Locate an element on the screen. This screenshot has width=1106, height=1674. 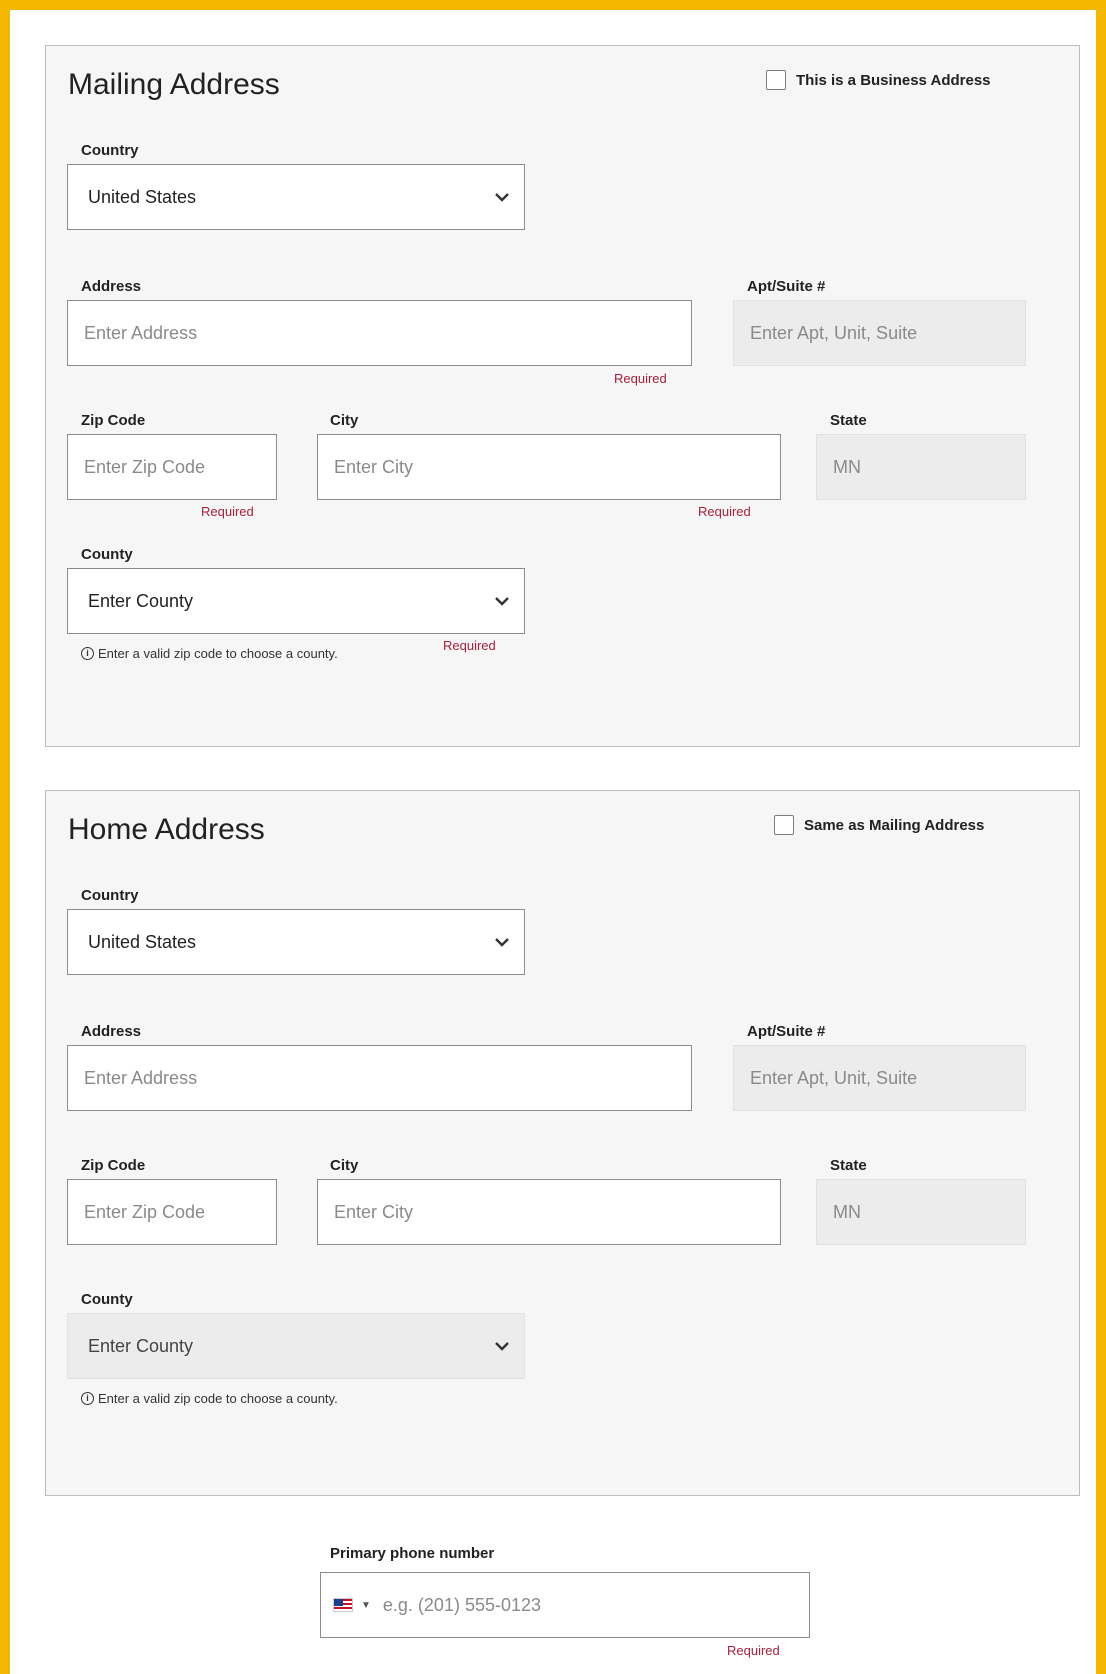
phone-input: ▼ e.g. (201) 555-0123 is located at coordinates (565, 1605).